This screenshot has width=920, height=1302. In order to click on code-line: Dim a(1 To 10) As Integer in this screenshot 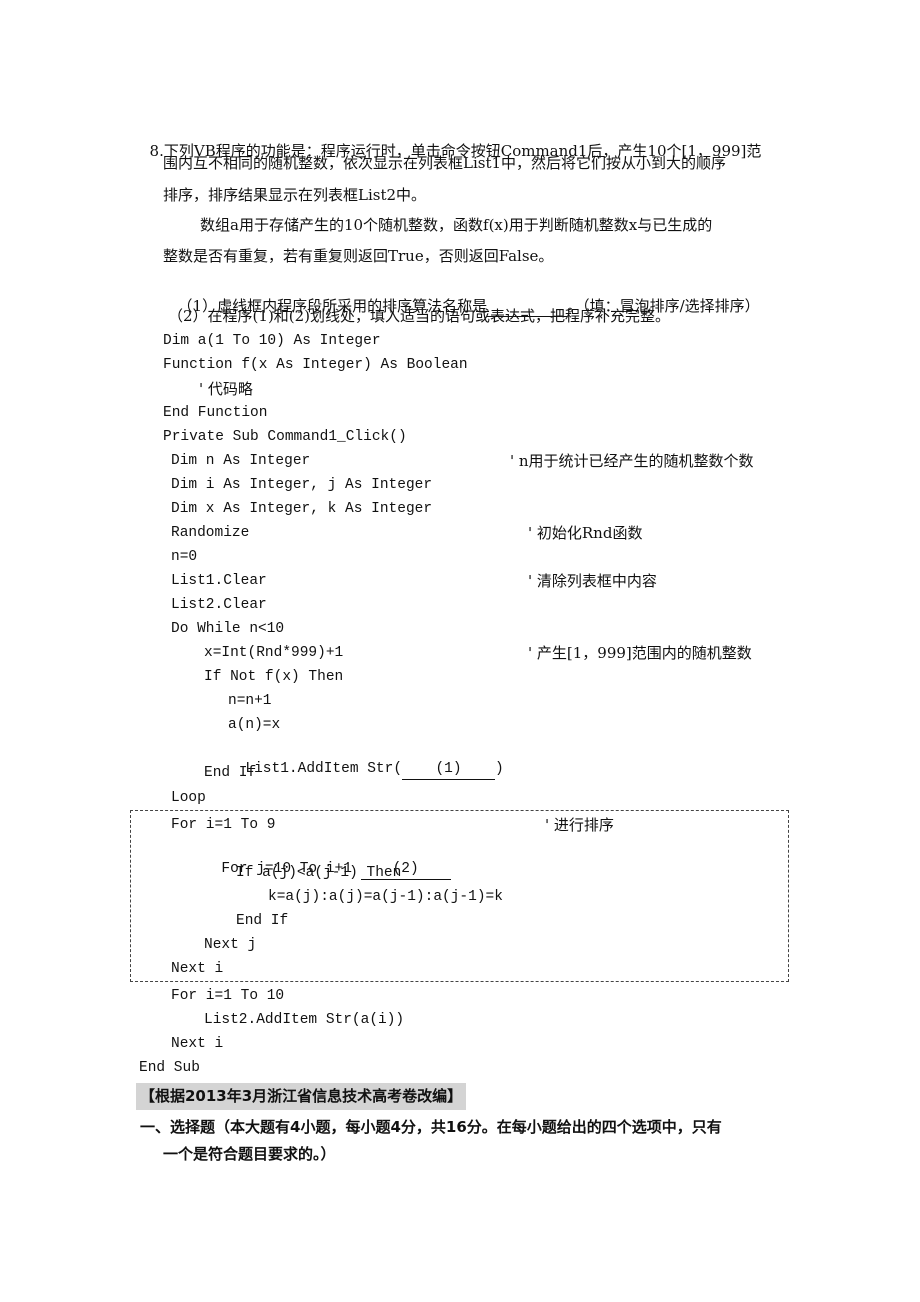, I will do `click(272, 341)`.